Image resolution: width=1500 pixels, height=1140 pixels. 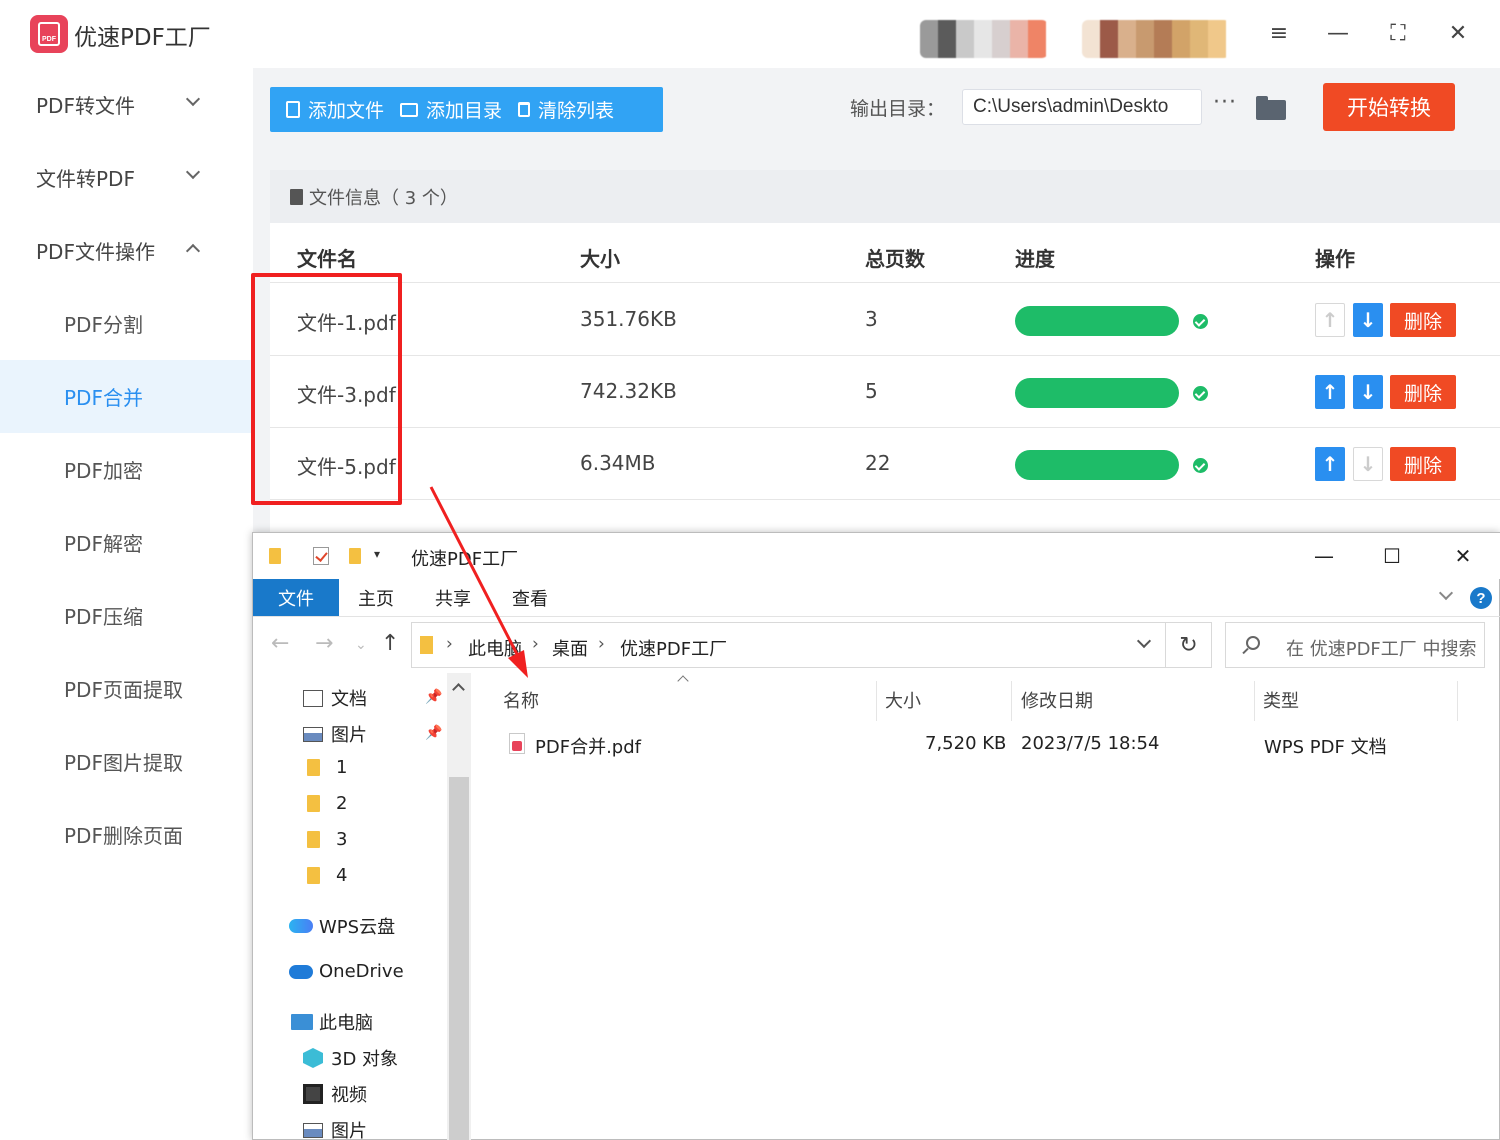 I want to click on tree-item-folder-3: 3, so click(x=327, y=839).